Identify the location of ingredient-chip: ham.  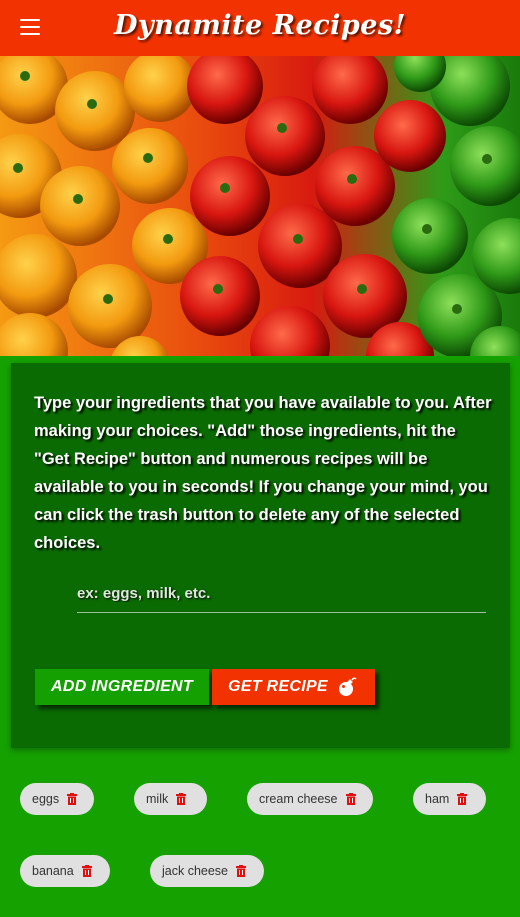
(449, 799).